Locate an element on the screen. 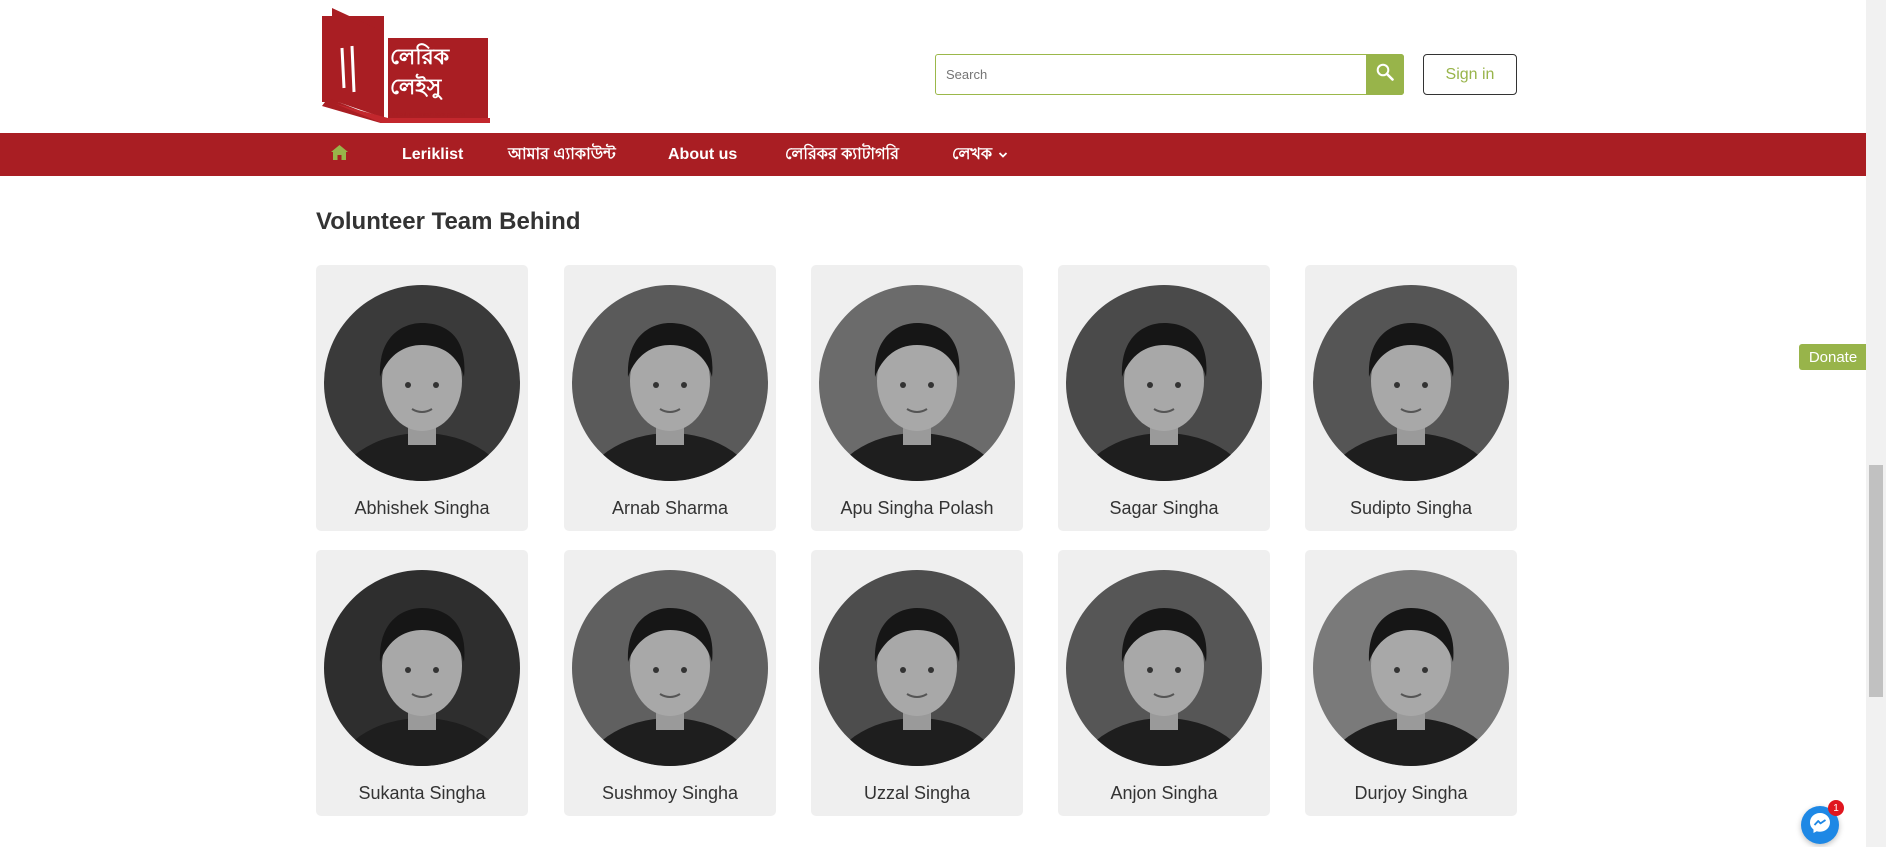  team-member-card: Abhishek Singha is located at coordinates (422, 398).